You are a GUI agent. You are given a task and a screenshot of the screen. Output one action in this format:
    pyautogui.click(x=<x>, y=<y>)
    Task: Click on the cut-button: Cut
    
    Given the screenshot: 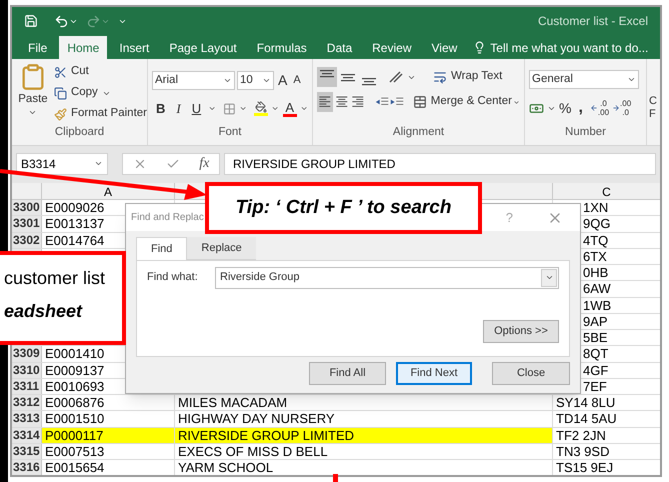 What is the action you would take?
    pyautogui.click(x=100, y=72)
    